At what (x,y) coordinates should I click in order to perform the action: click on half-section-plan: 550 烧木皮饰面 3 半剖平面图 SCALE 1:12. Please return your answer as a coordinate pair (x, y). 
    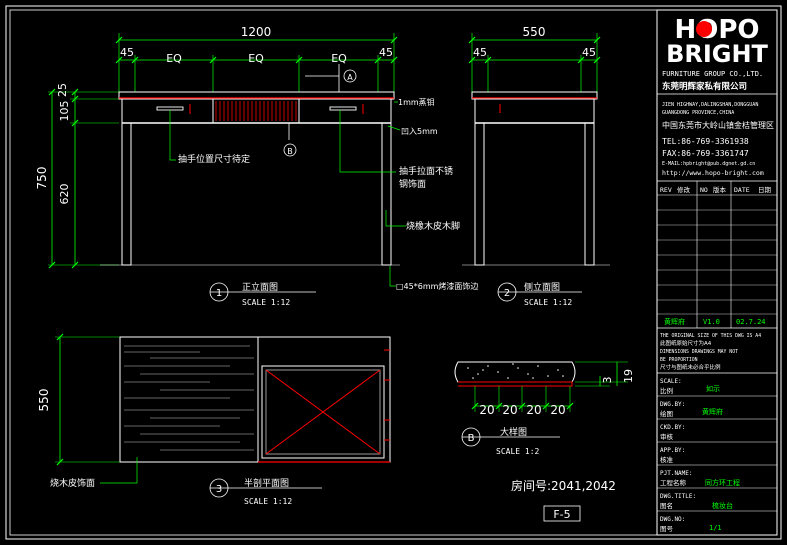
    Looking at the image, I should click on (214, 419).